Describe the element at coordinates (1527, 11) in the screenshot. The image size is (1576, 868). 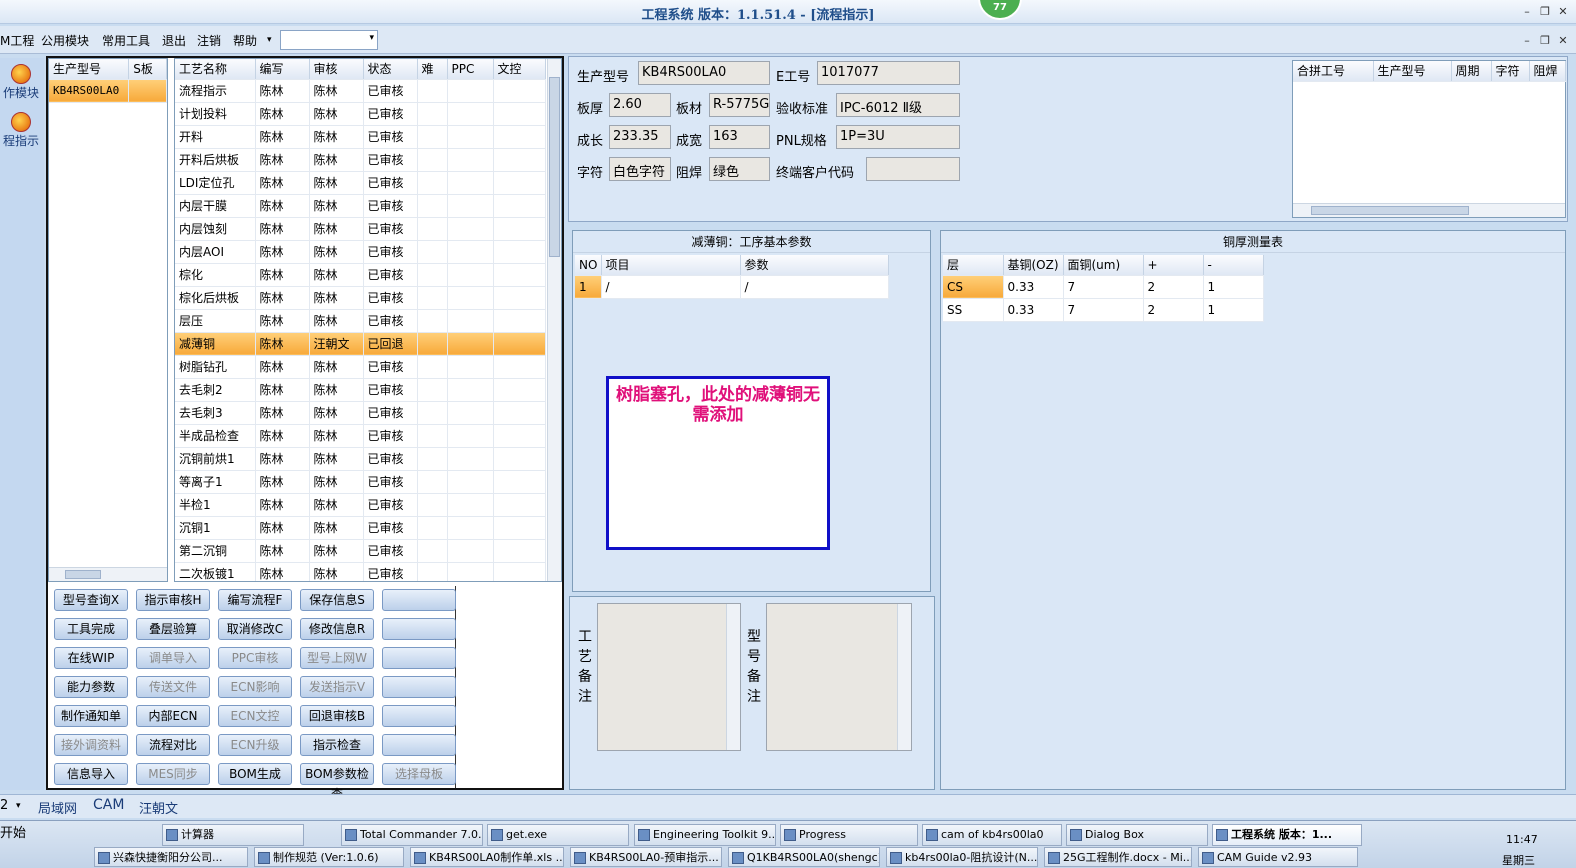
I see `minimize-icon: –` at that location.